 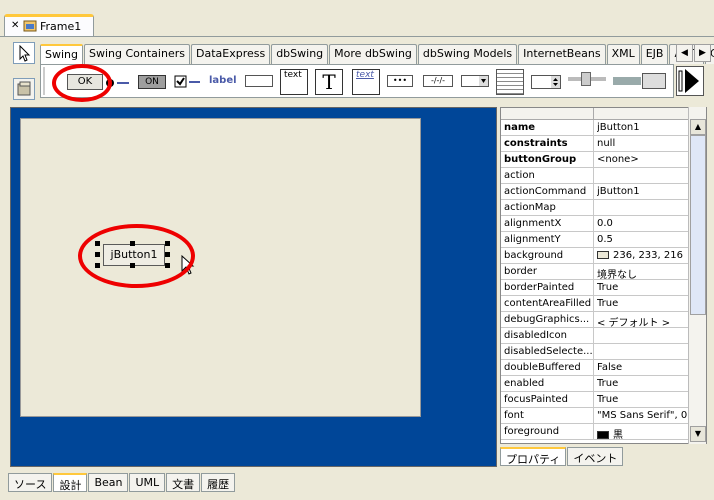 I want to click on jtextarea-palette-item: text, so click(x=294, y=82).